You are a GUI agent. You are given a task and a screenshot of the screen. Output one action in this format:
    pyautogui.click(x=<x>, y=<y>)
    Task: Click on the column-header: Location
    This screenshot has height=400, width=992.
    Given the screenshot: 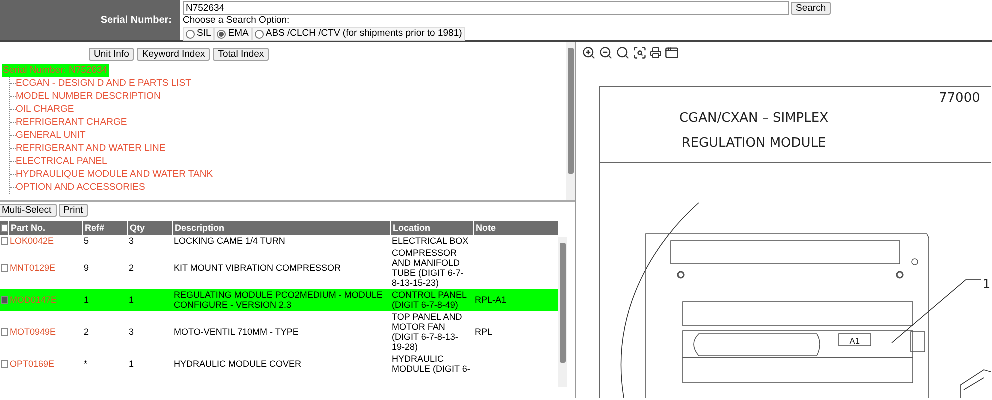 What is the action you would take?
    pyautogui.click(x=411, y=228)
    